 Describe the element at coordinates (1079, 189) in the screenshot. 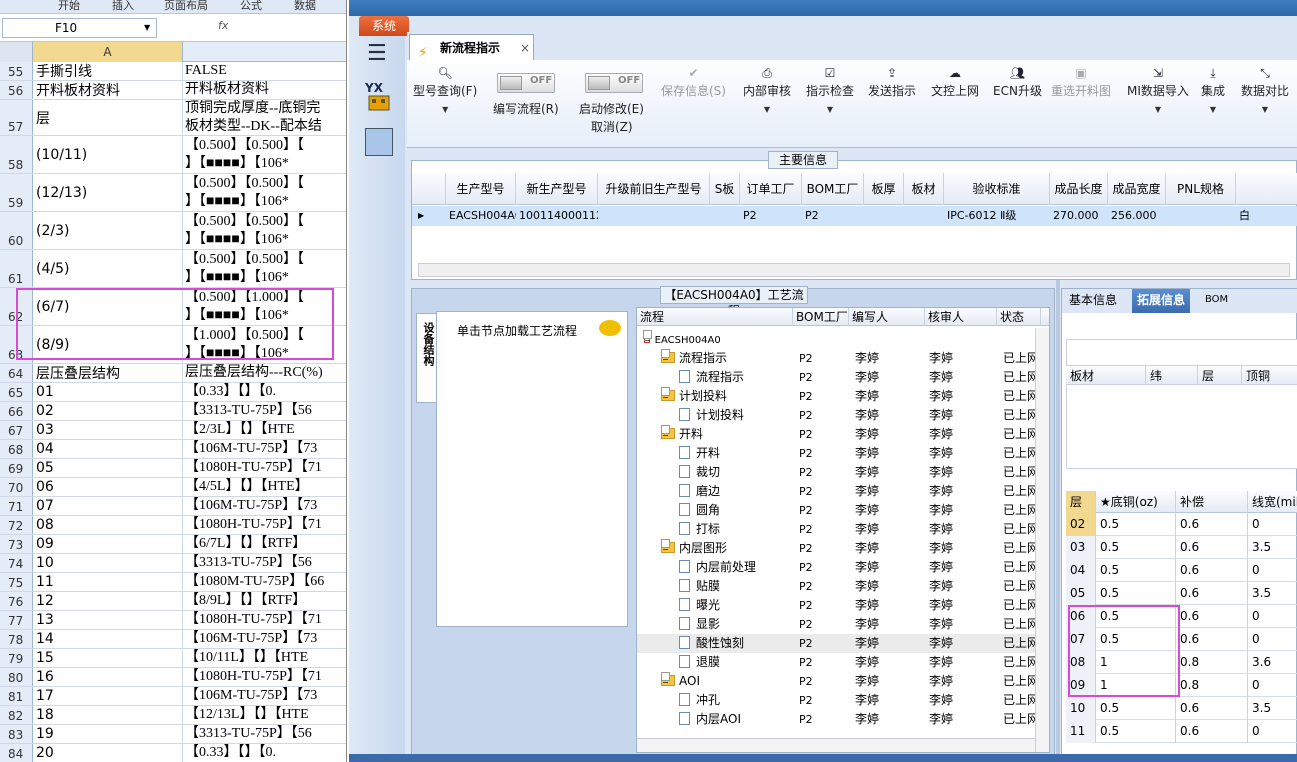

I see `column-header: 成品长度` at that location.